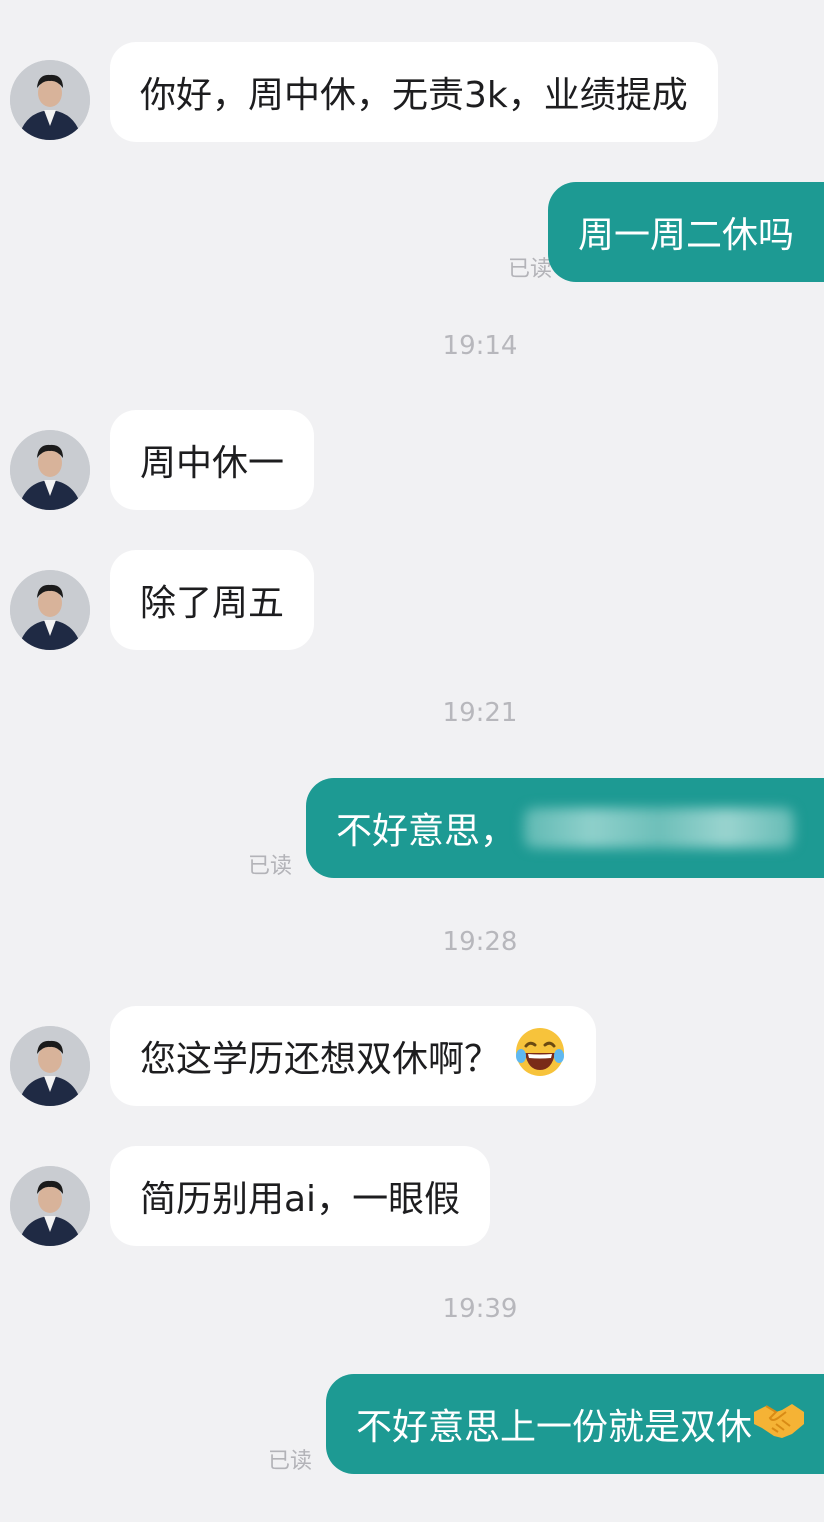  What do you see at coordinates (480, 713) in the screenshot?
I see `timestamp: 19:21` at bounding box center [480, 713].